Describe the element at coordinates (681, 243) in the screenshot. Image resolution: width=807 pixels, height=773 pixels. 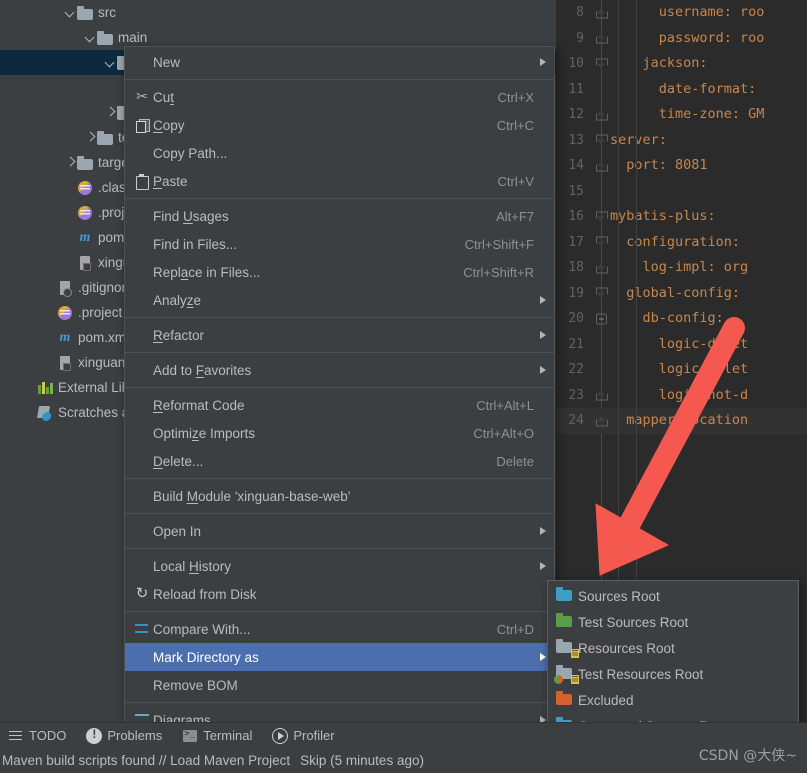
I see `code-line: 17 configuration:` at that location.